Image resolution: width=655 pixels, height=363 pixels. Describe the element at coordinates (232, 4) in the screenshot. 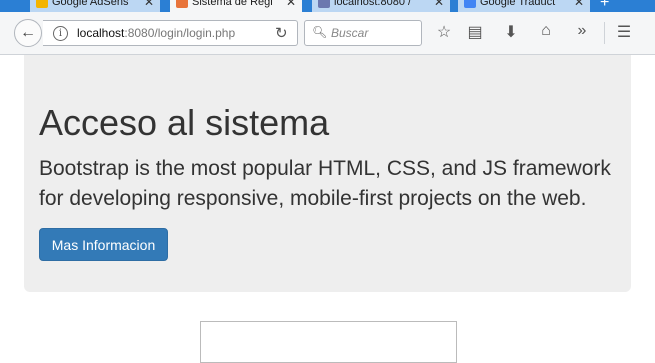

I see `tab-label: Sistema de Regi` at that location.